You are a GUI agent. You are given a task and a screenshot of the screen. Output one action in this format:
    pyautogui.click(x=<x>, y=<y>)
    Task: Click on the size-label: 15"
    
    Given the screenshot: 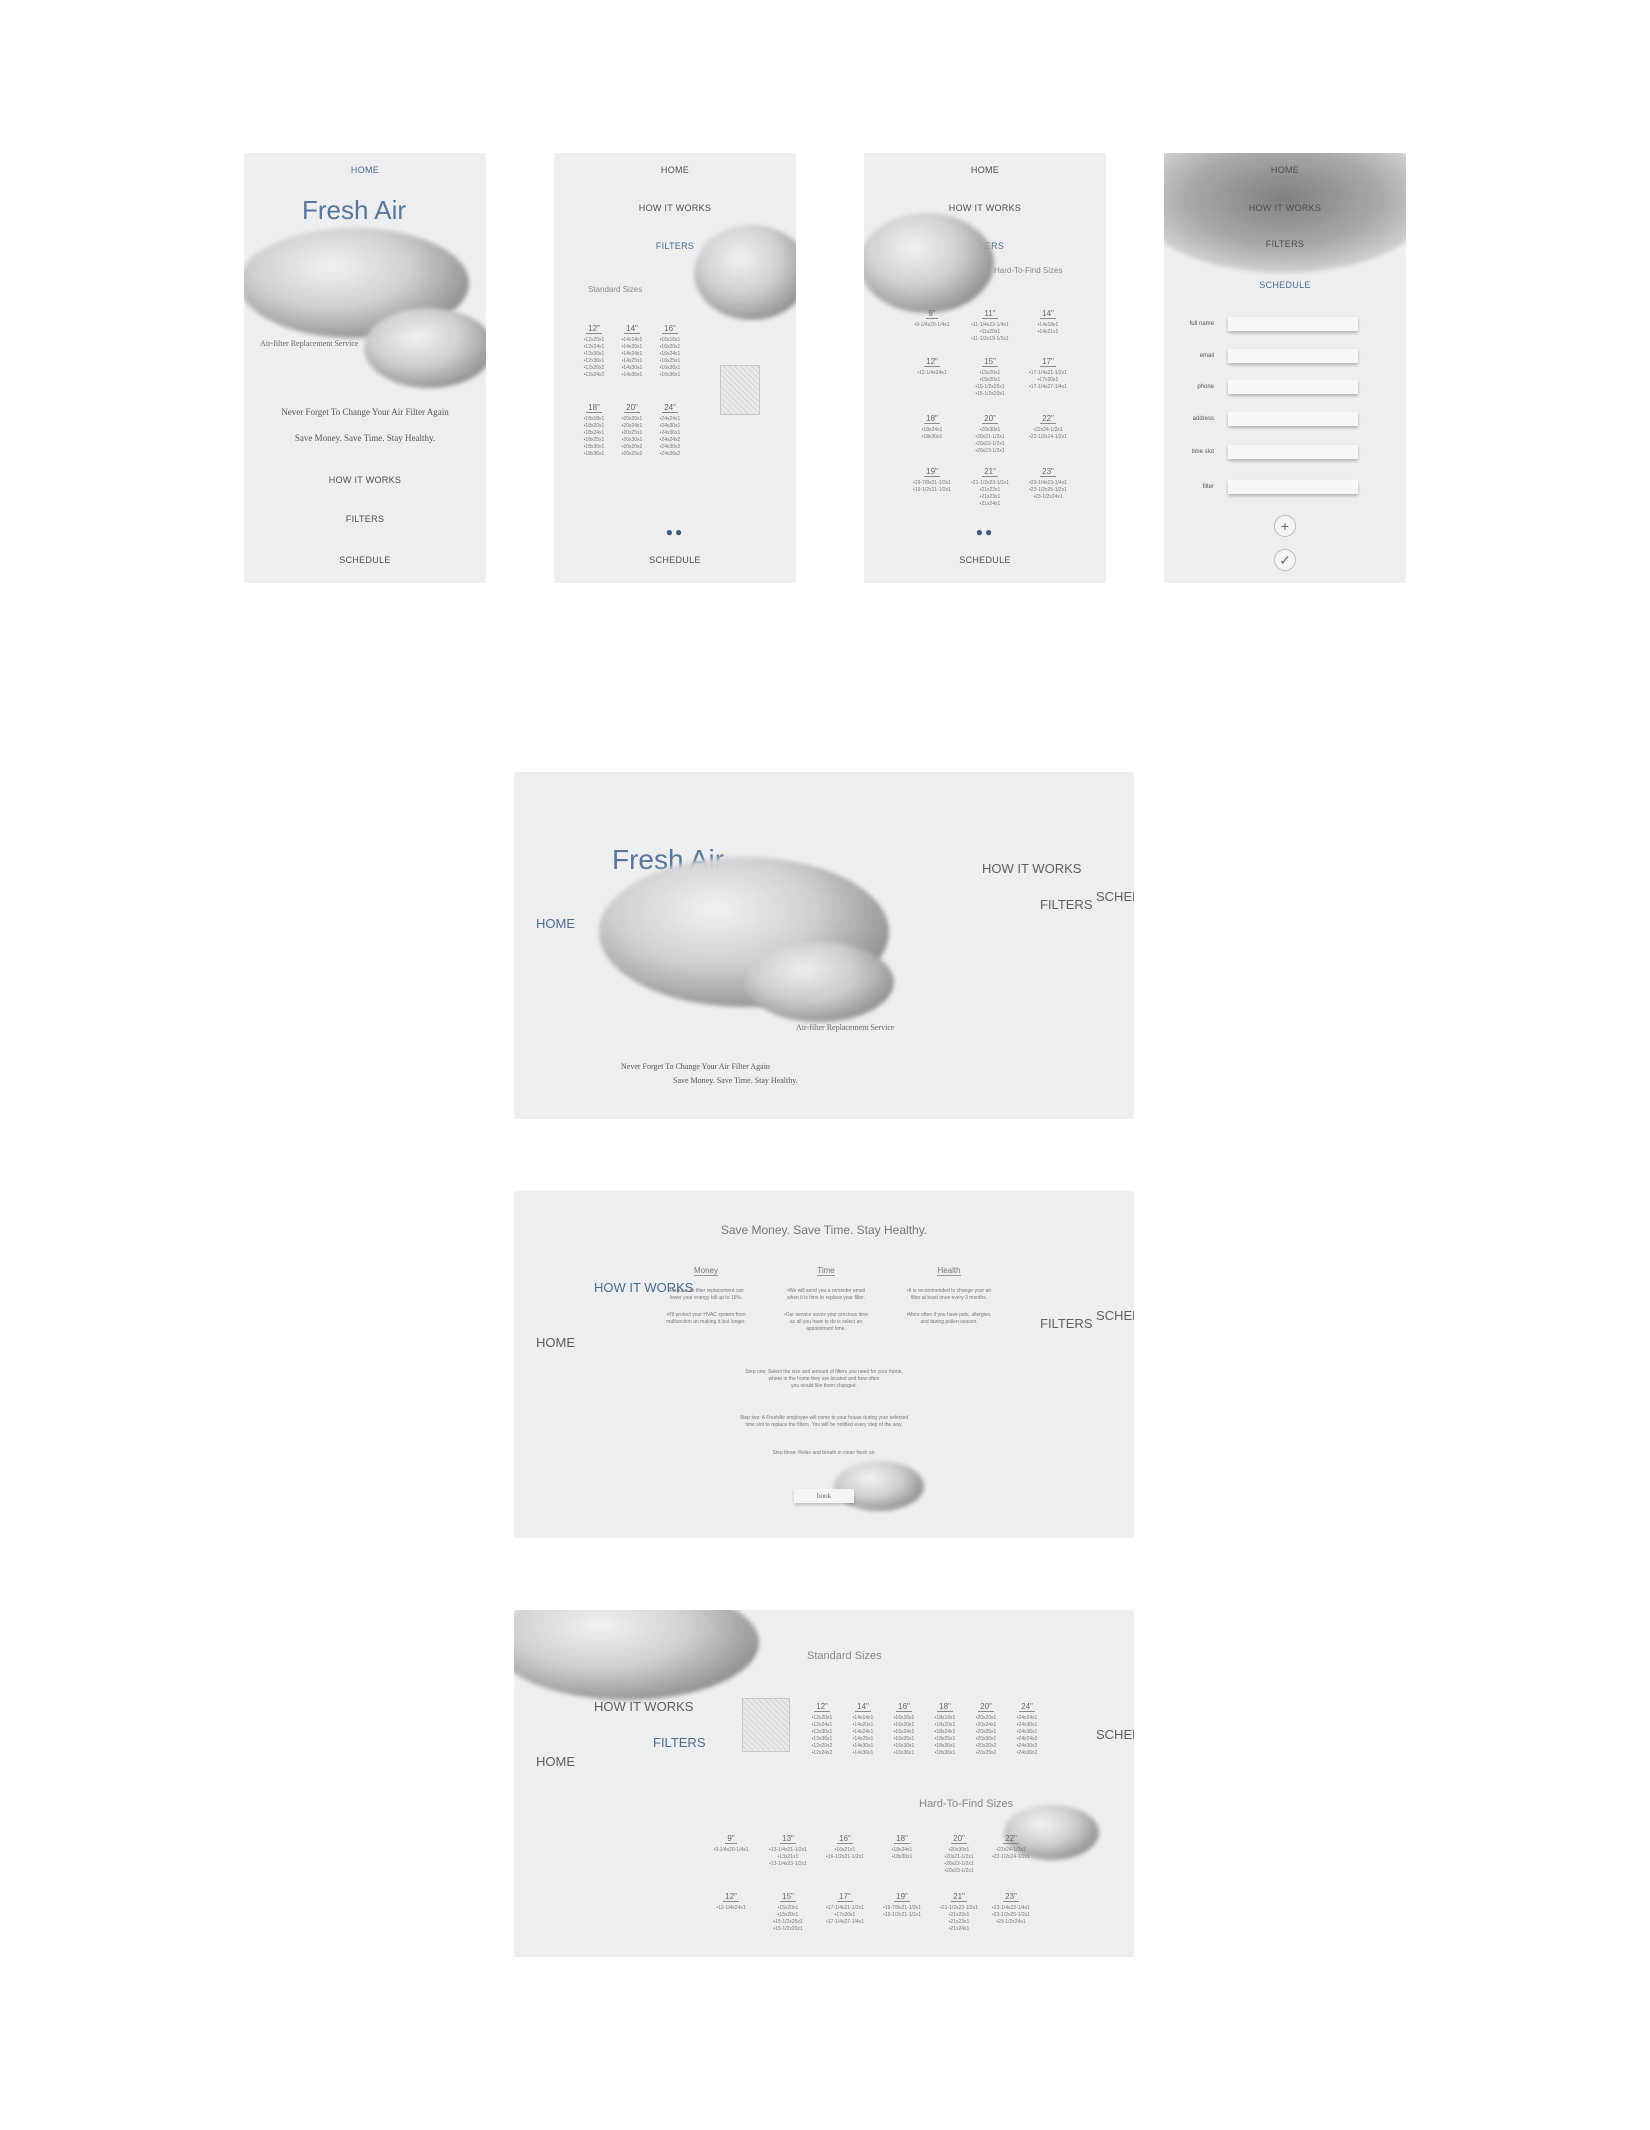 What is the action you would take?
    pyautogui.click(x=990, y=362)
    